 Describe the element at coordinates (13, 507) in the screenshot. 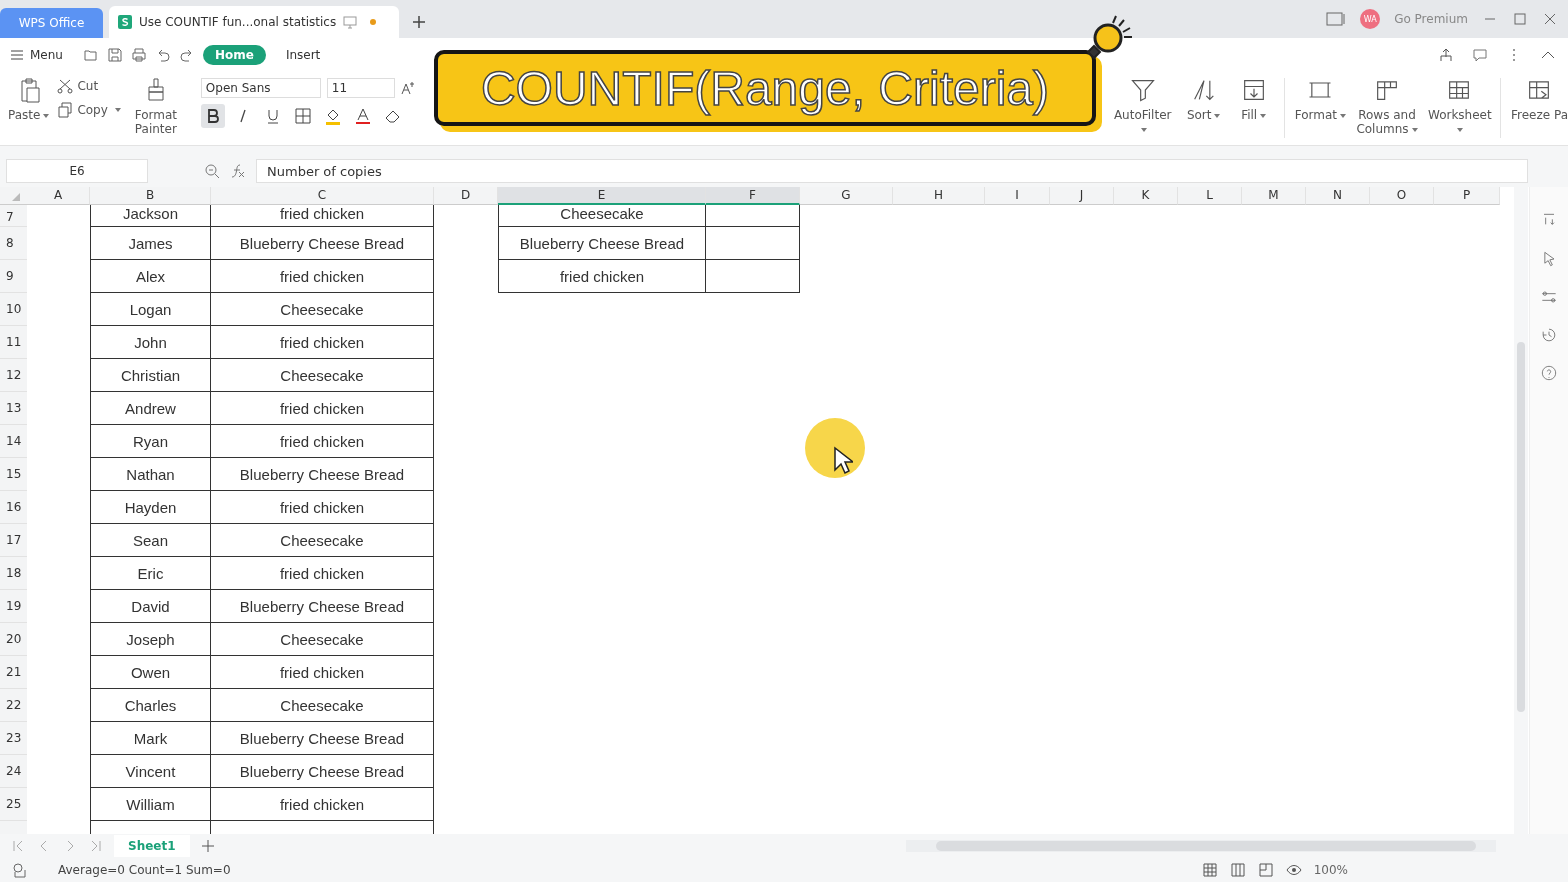

I see `row-header: 16` at that location.